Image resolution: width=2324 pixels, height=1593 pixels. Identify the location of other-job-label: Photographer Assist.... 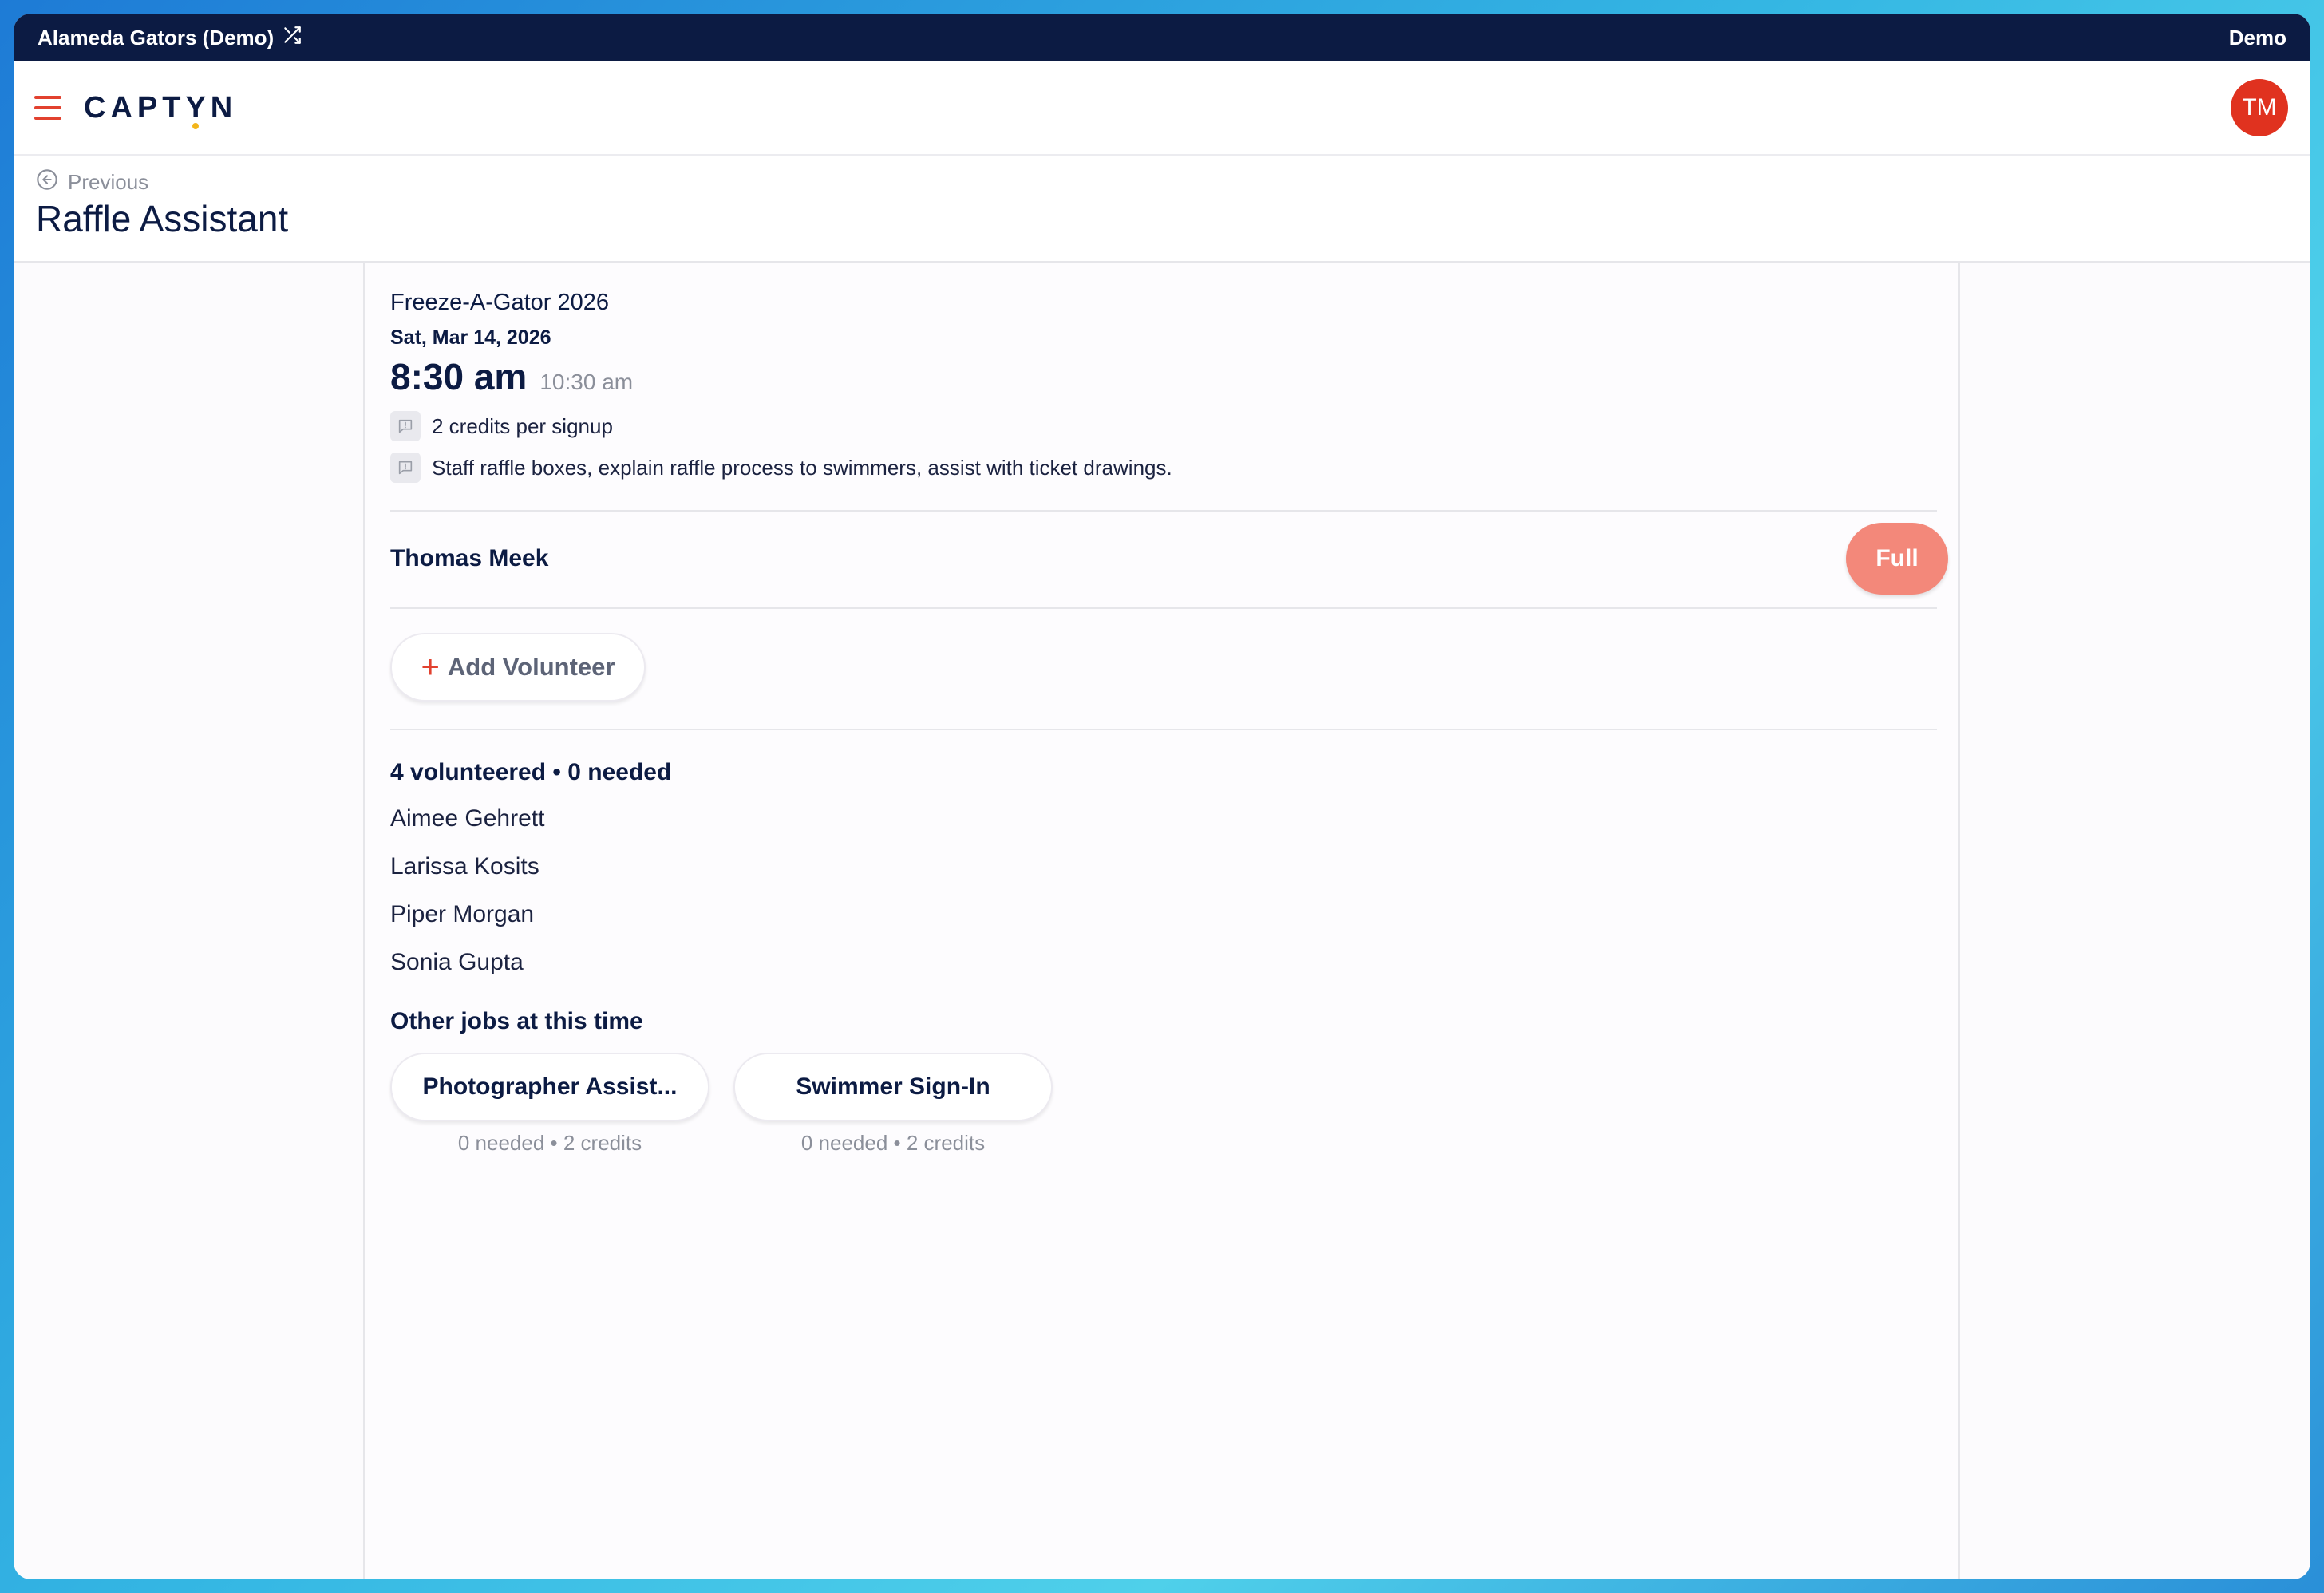
(550, 1086).